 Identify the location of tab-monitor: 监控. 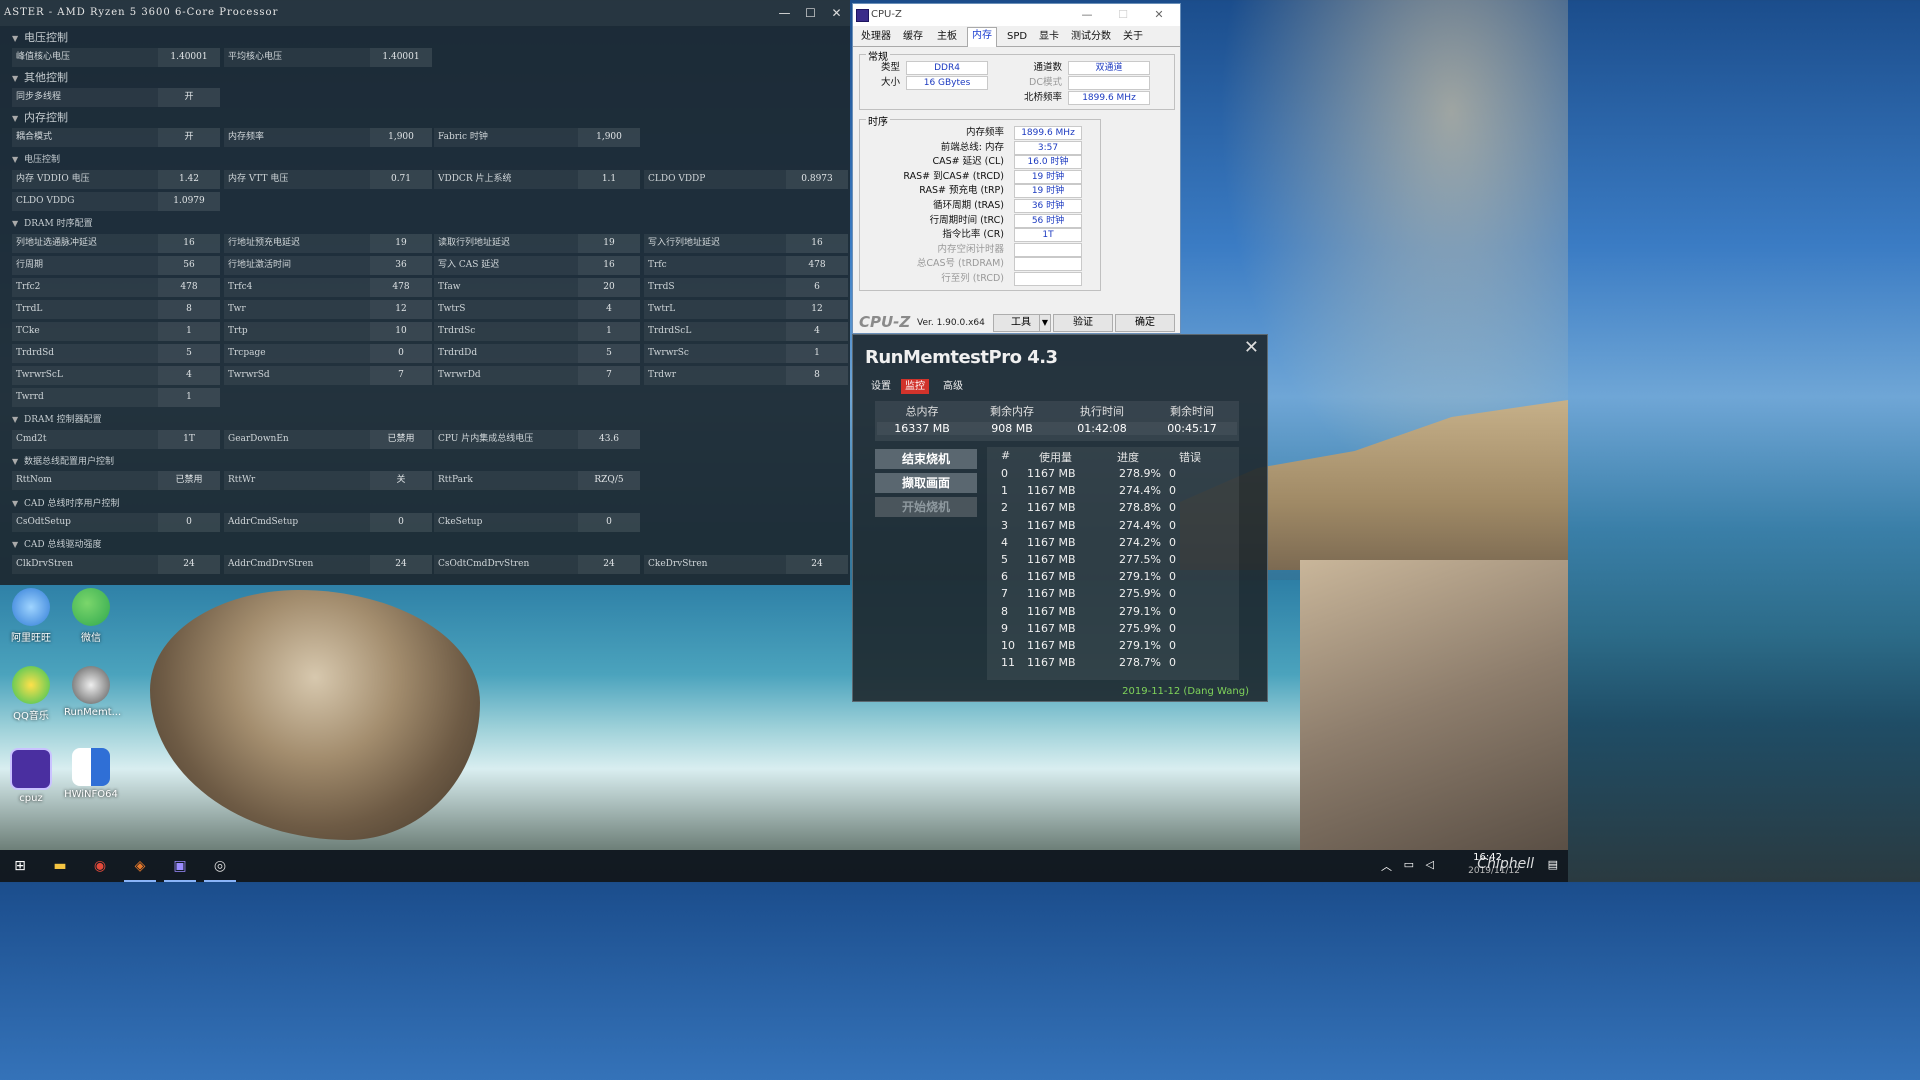
(915, 386).